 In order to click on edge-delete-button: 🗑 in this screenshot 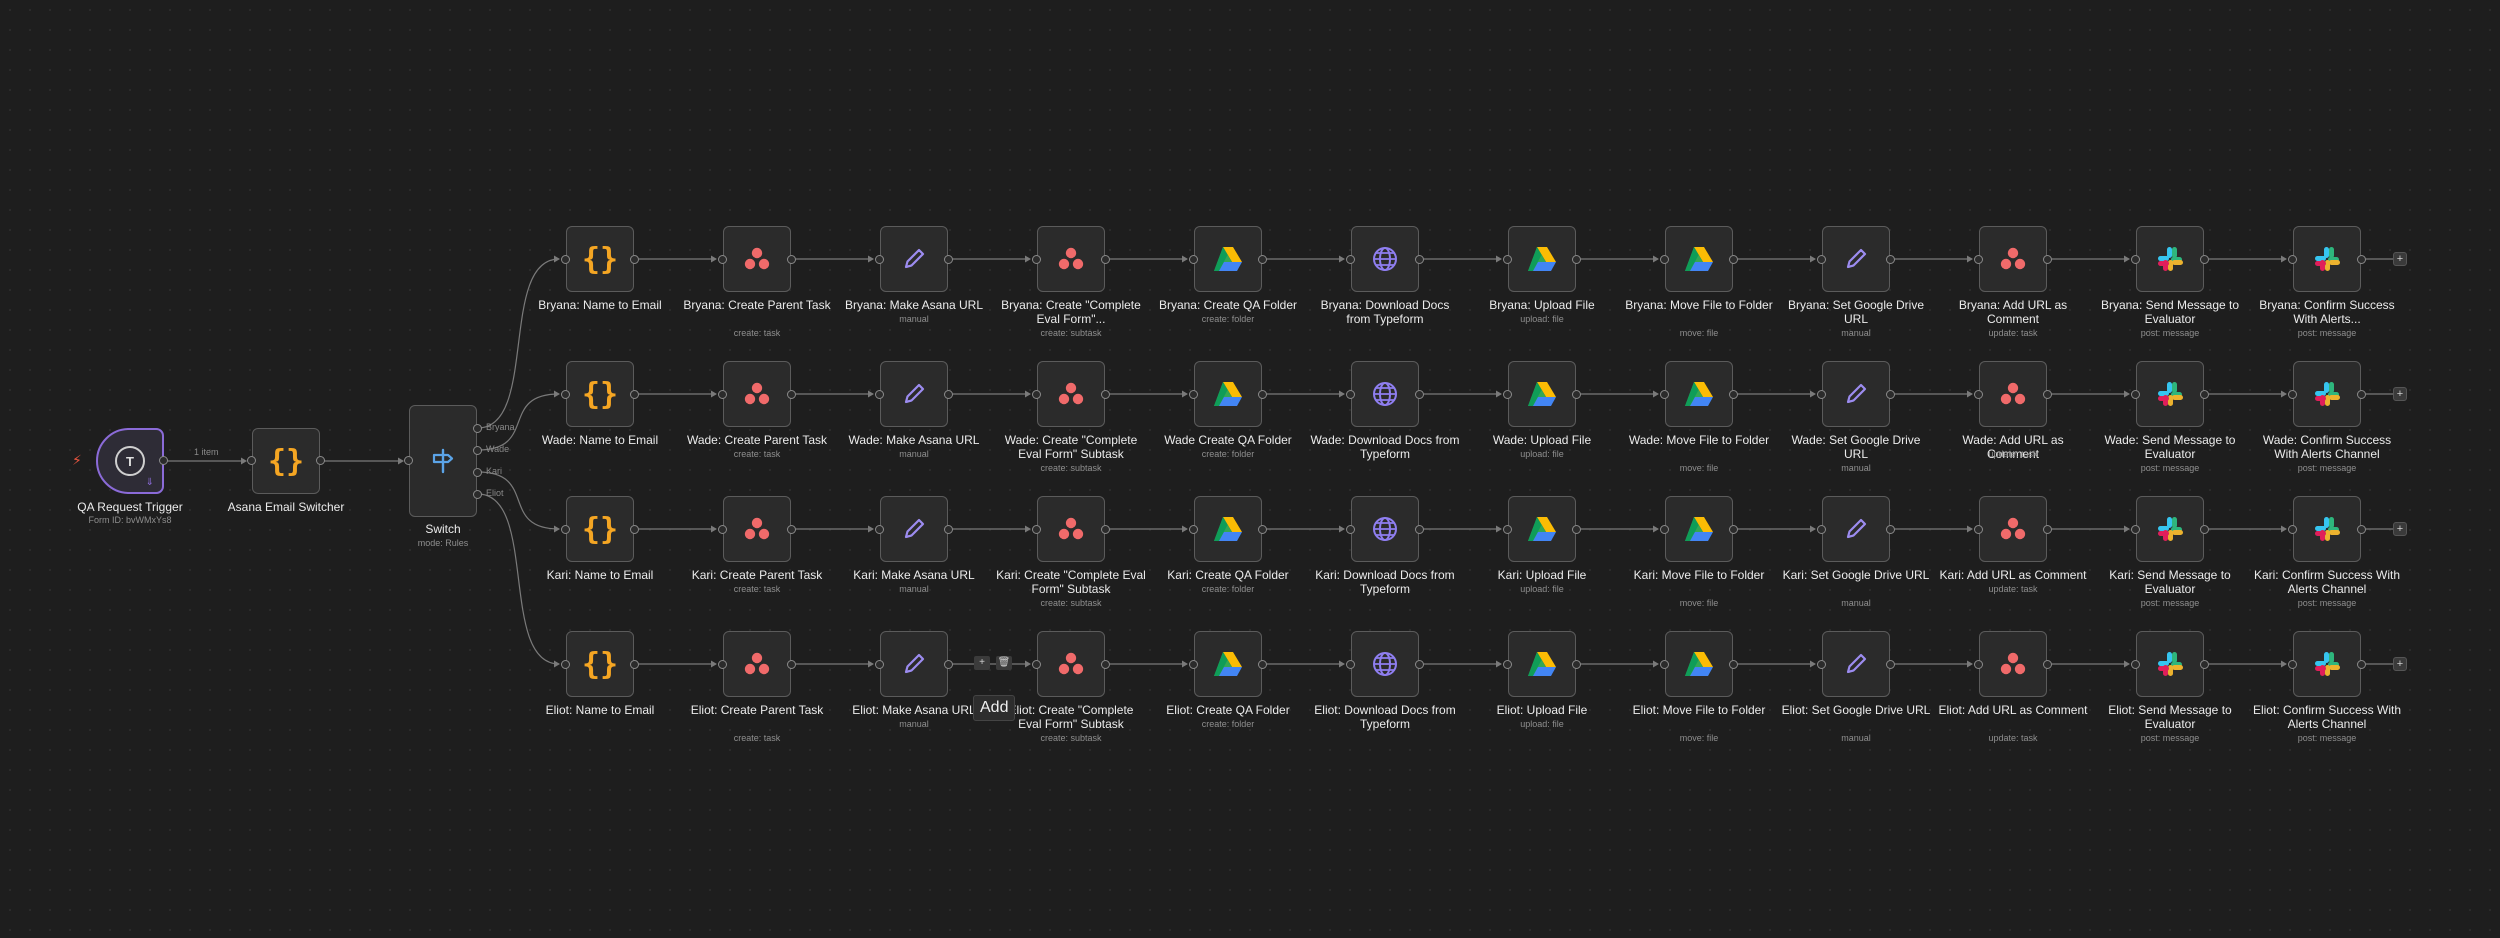, I will do `click(1004, 663)`.